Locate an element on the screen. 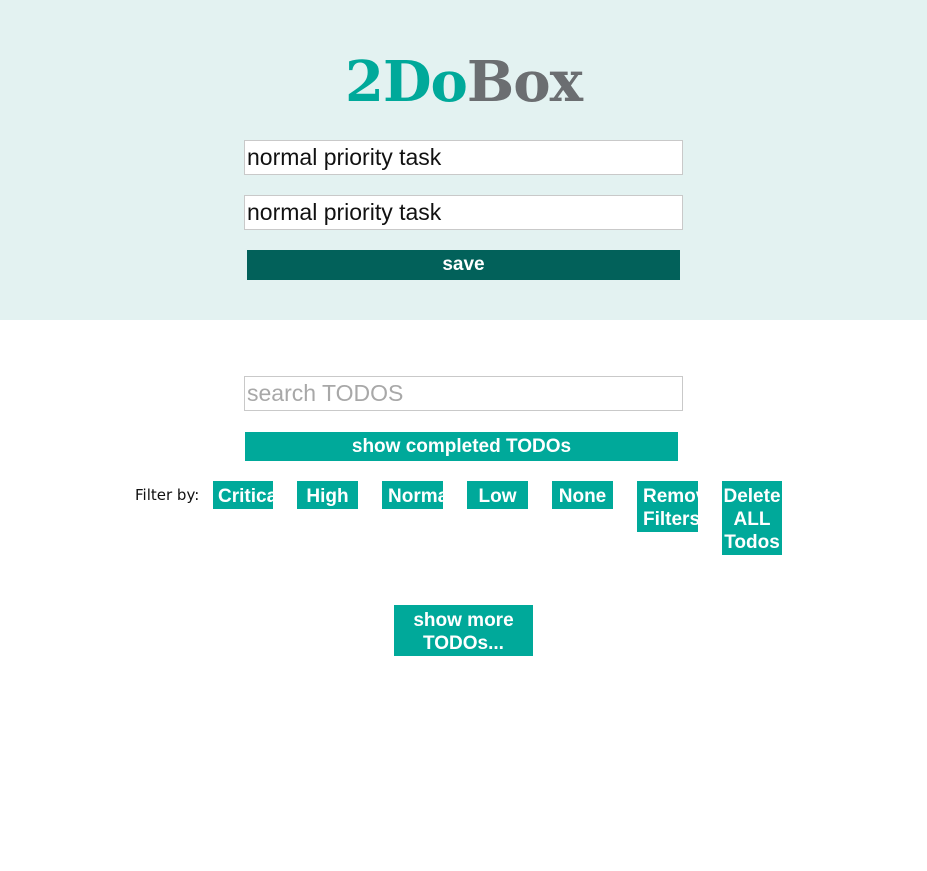  delete-all-todos-button: Delete ALL Todos is located at coordinates (752, 518).